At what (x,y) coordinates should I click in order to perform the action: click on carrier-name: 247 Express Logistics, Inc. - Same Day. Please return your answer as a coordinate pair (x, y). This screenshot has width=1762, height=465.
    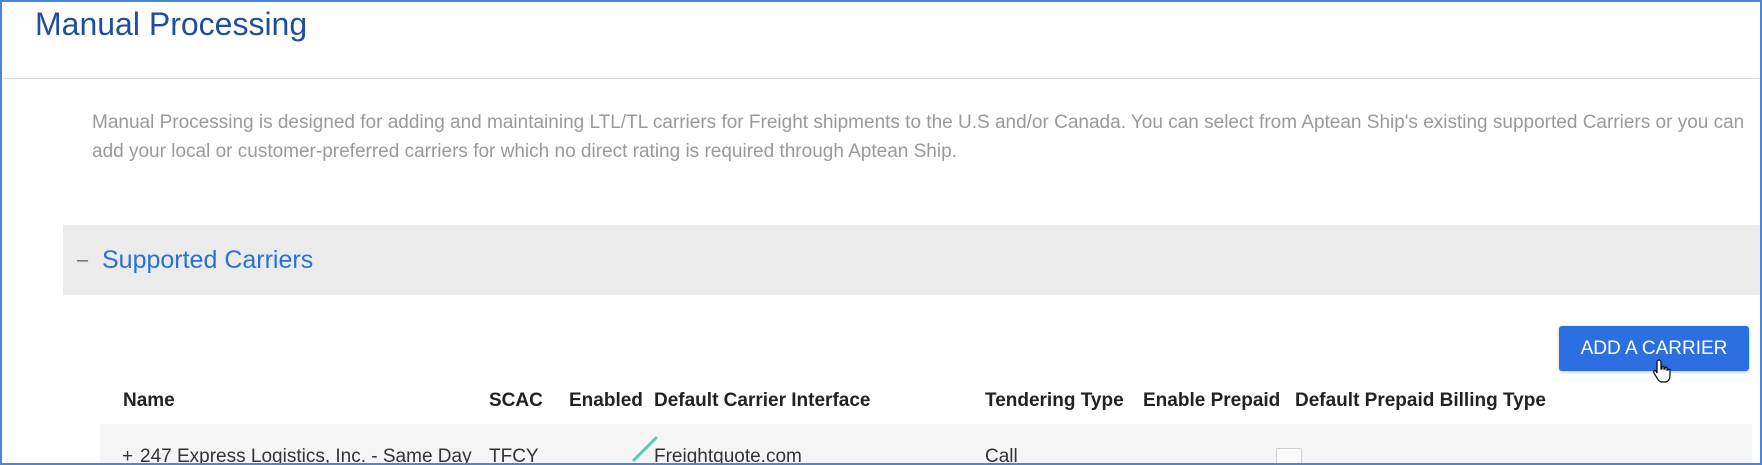
    Looking at the image, I should click on (306, 455).